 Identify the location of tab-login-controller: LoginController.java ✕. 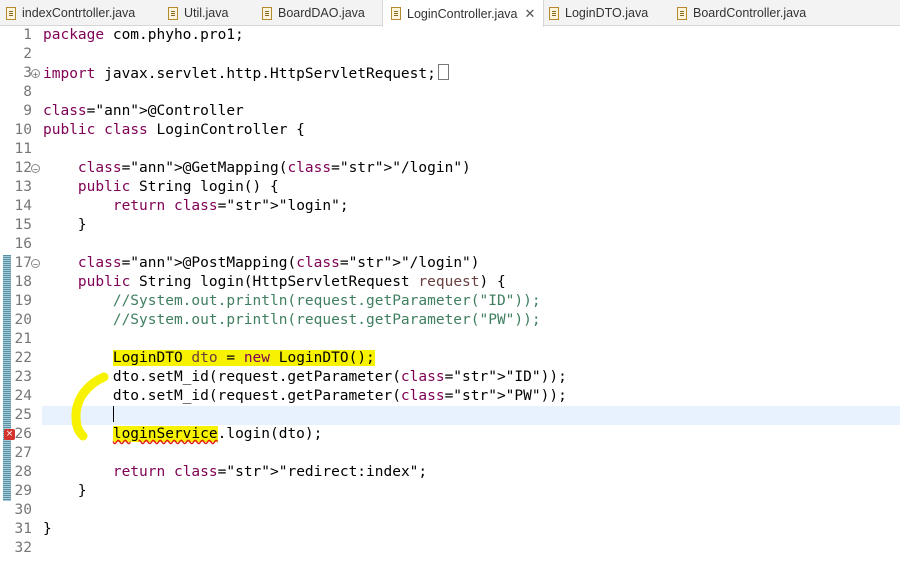
(463, 13).